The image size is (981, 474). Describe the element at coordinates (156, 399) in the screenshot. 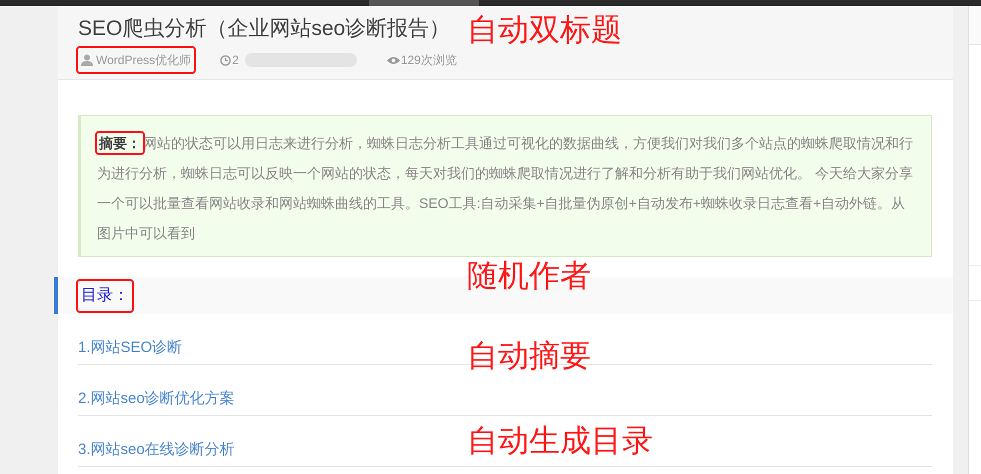

I see `toc-link: 2.网站seo诊断优化方案` at that location.